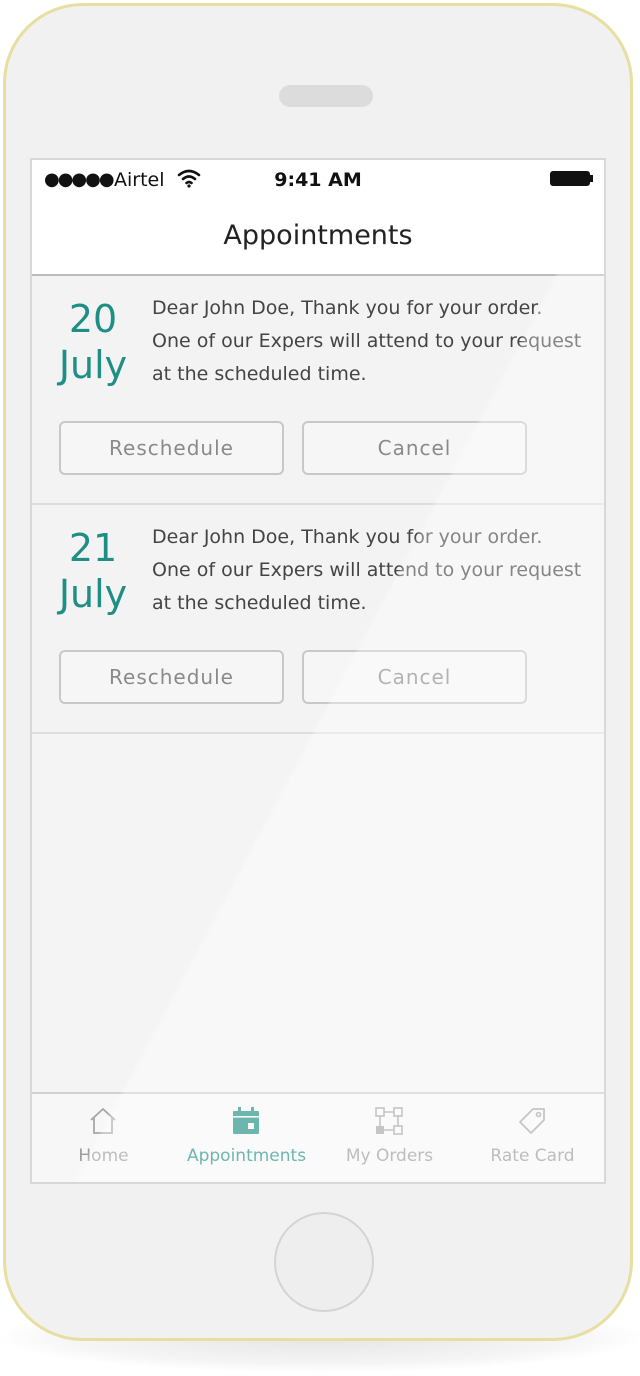  I want to click on home-icon, so click(103, 1121).